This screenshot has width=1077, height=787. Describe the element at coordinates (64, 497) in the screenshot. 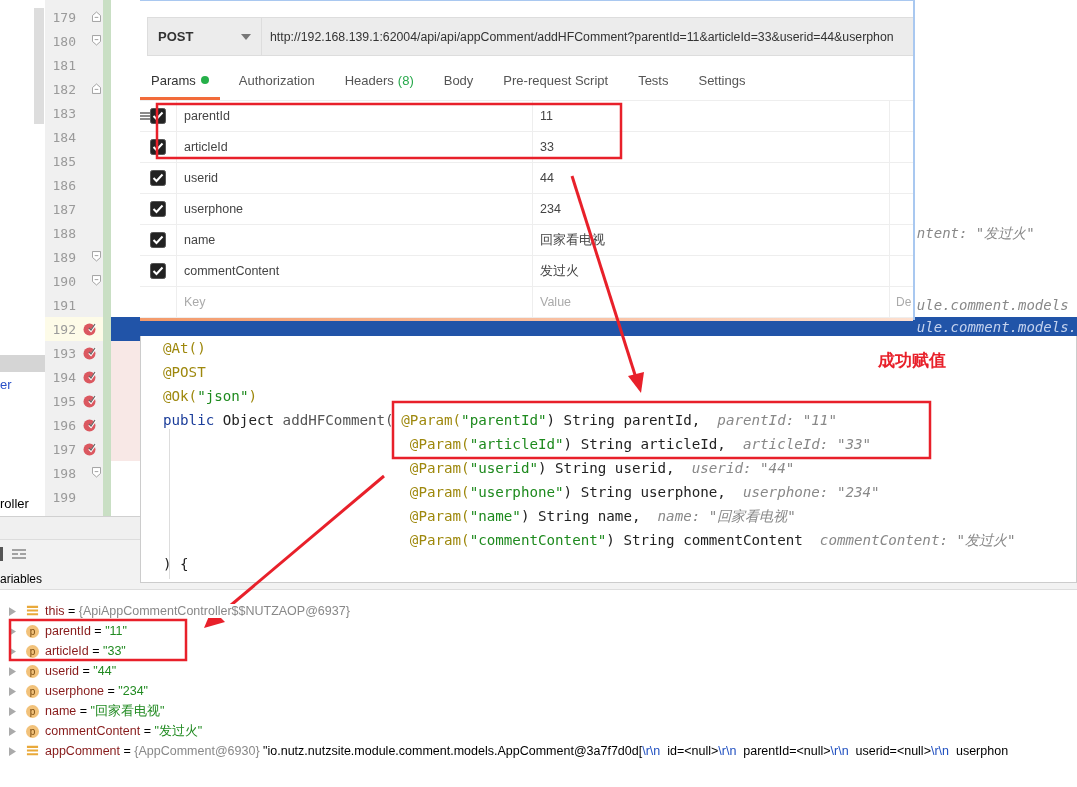

I see `line-number: 199` at that location.